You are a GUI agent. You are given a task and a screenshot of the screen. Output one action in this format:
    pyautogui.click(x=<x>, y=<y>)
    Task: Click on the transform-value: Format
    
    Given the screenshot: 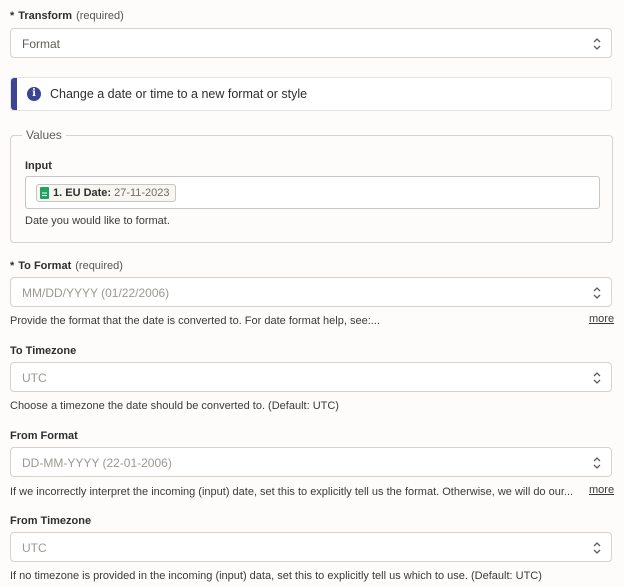 What is the action you would take?
    pyautogui.click(x=41, y=44)
    